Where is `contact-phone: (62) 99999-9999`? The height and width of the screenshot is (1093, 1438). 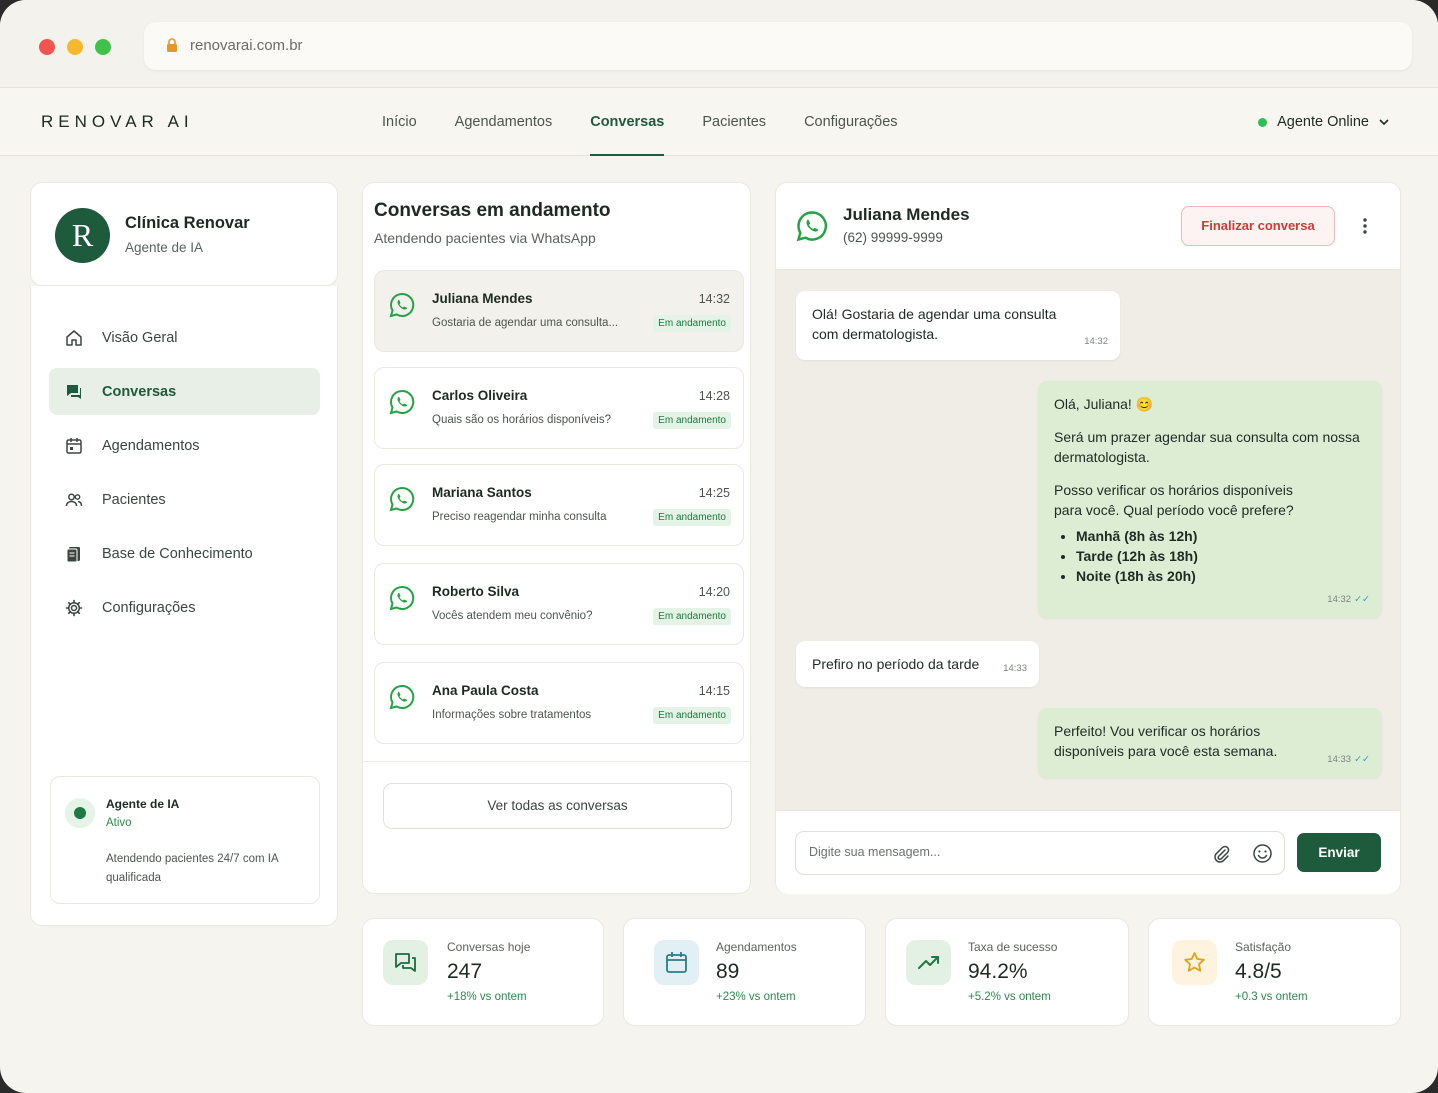 contact-phone: (62) 99999-9999 is located at coordinates (893, 237).